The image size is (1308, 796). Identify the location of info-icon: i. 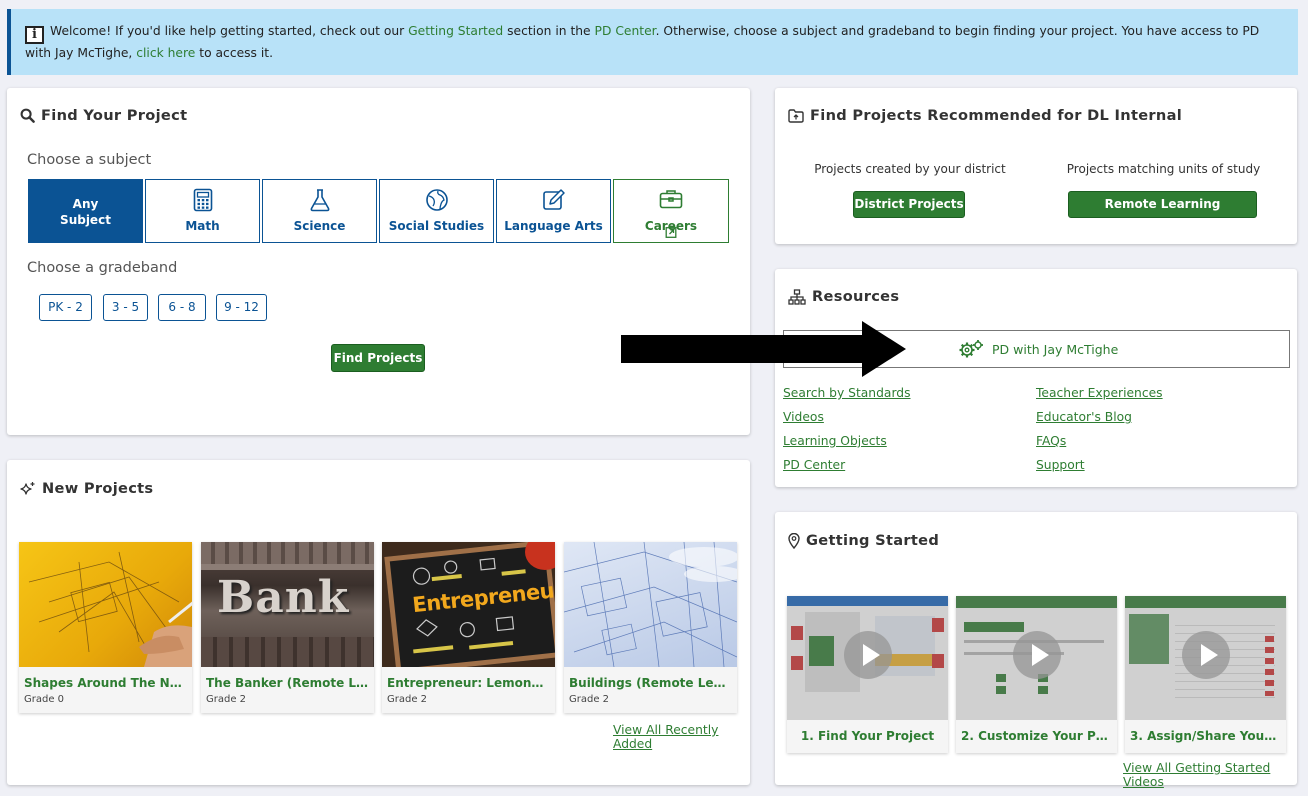
(34, 35).